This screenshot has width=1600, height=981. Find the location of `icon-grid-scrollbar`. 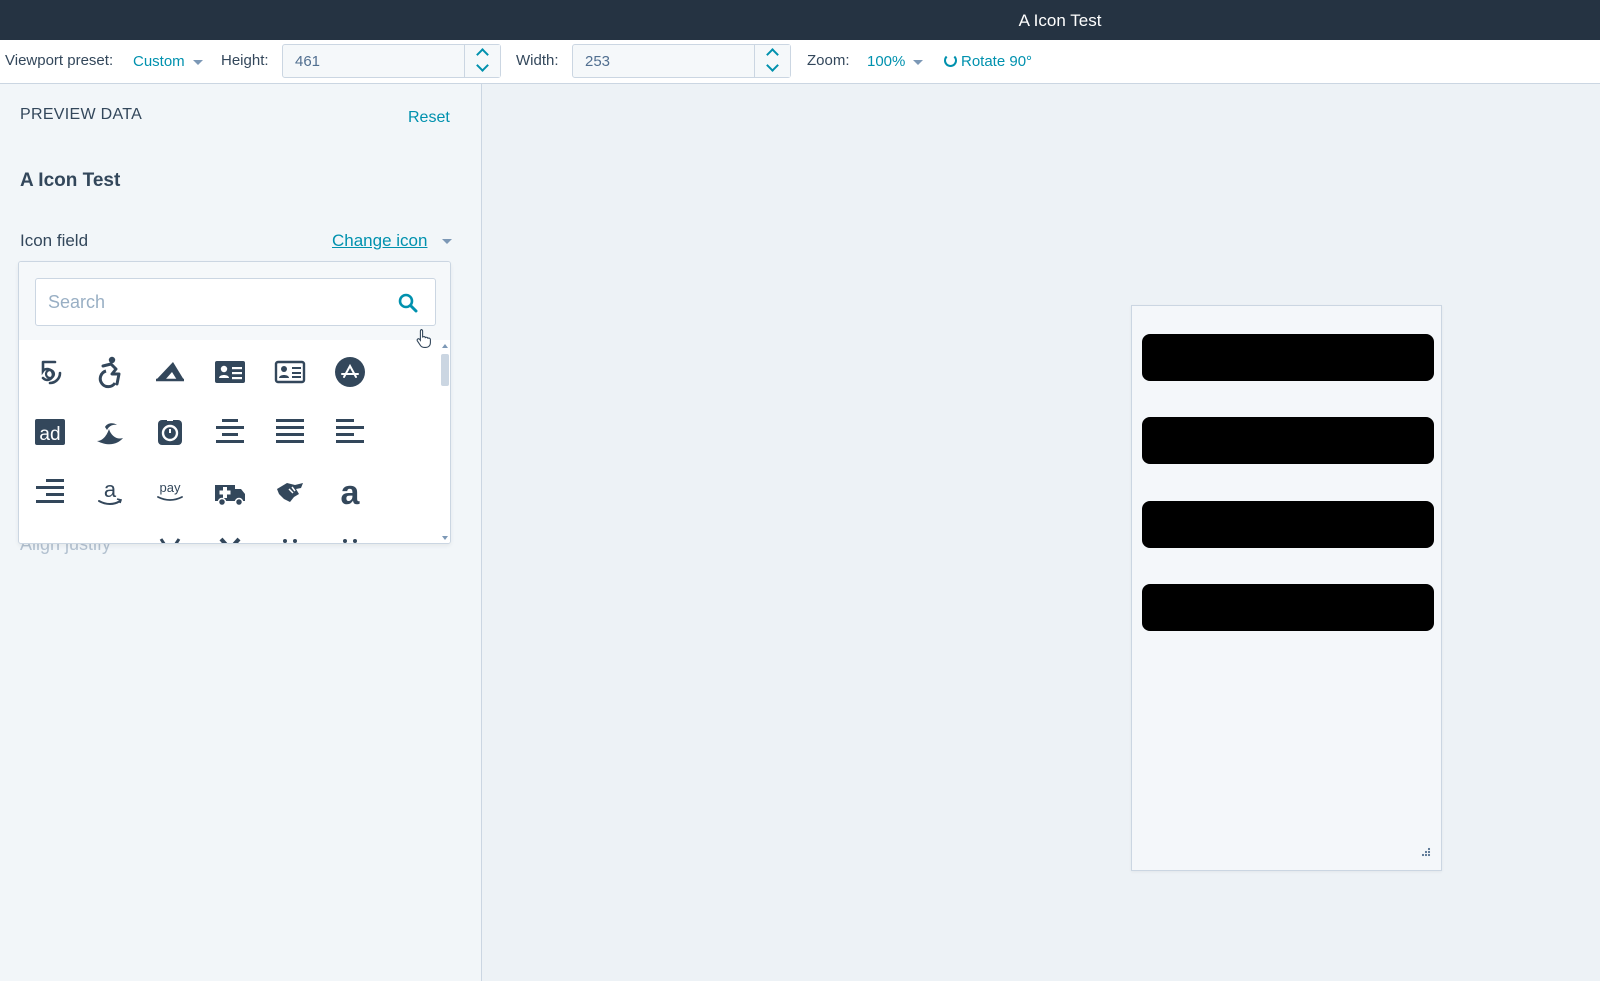

icon-grid-scrollbar is located at coordinates (444, 441).